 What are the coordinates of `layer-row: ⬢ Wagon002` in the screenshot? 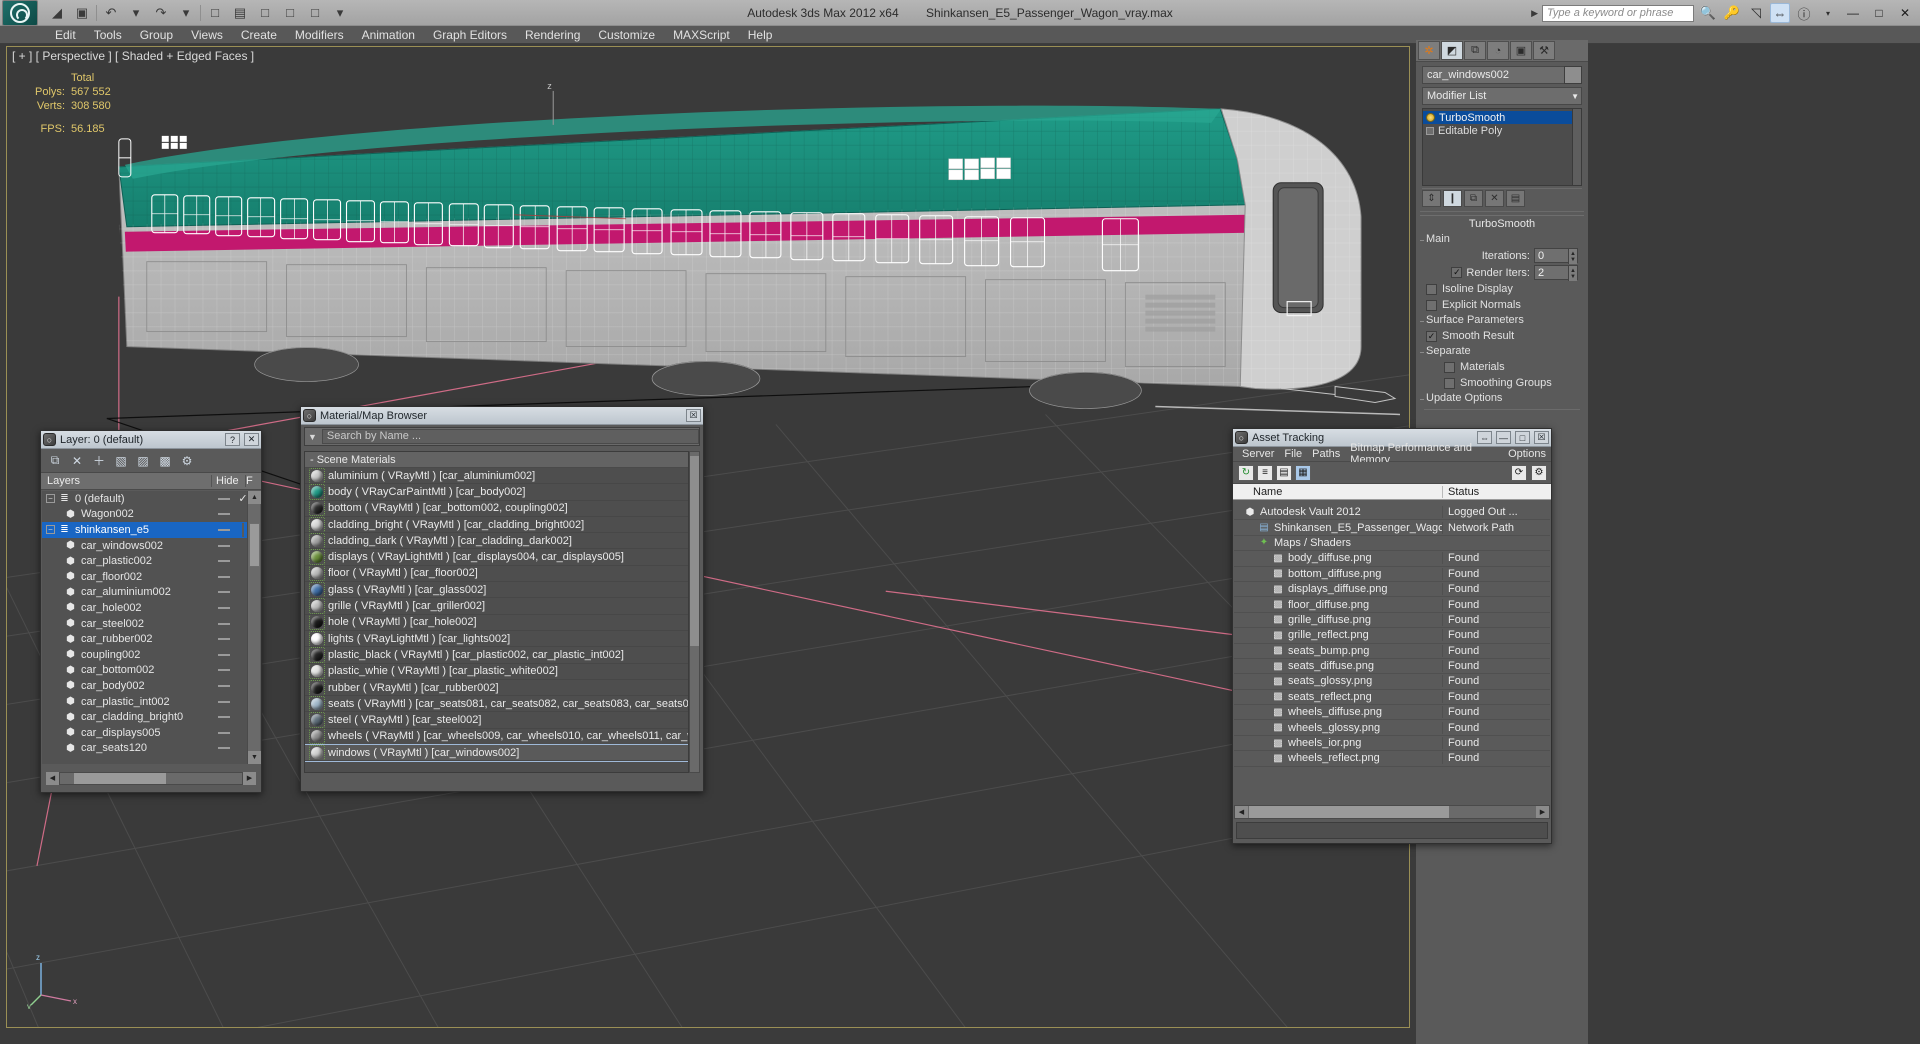 It's located at (151, 515).